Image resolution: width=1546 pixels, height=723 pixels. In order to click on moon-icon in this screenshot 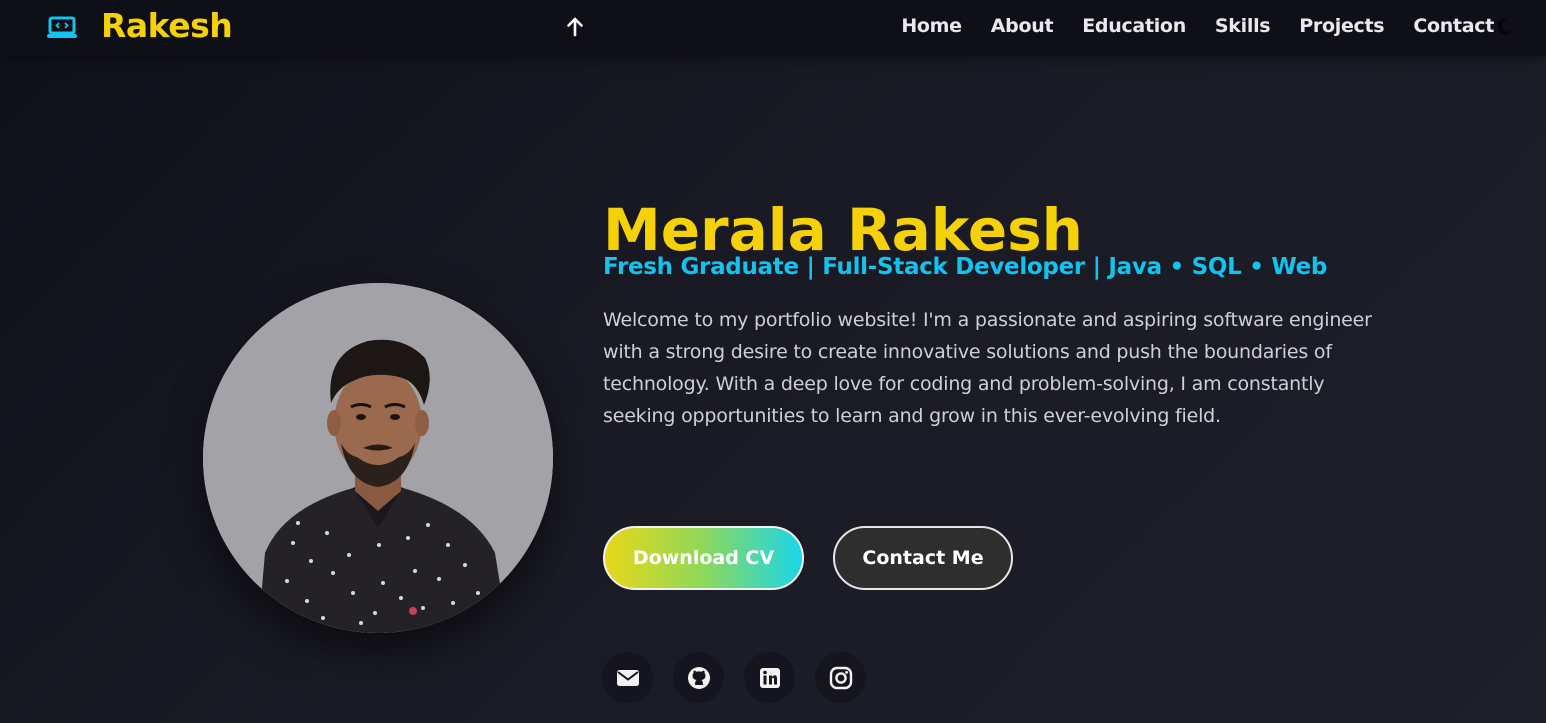, I will do `click(1505, 26)`.